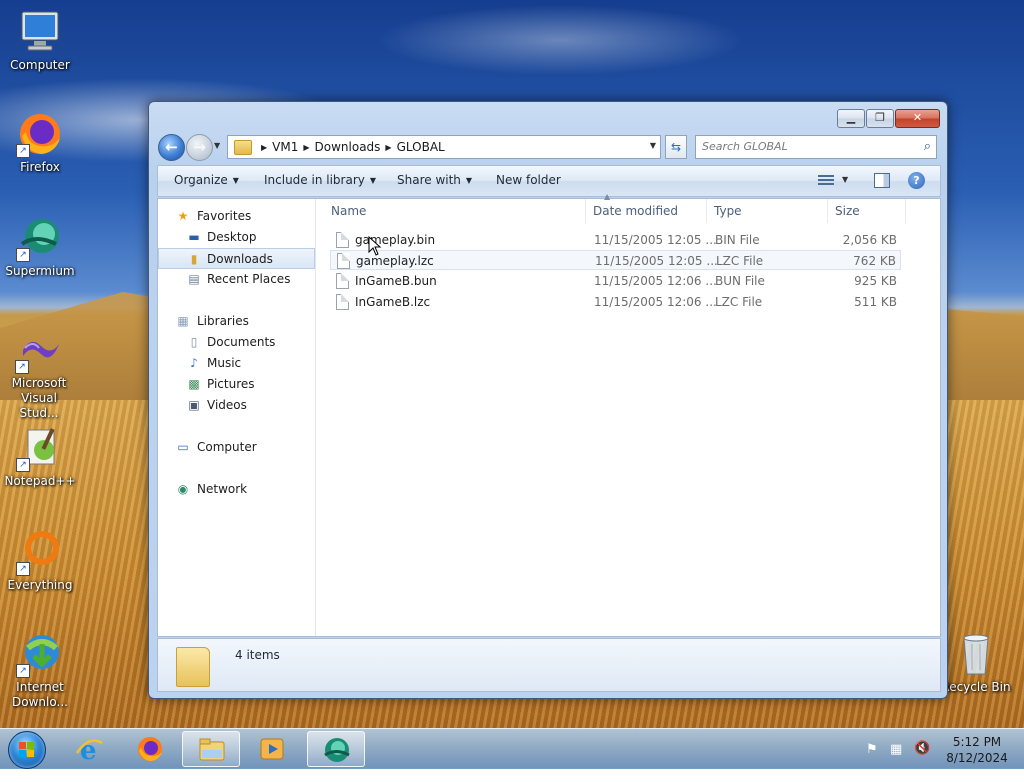 This screenshot has height=782, width=1024. What do you see at coordinates (217, 145) in the screenshot?
I see `recent-pages-dropdown-icon: ▼` at bounding box center [217, 145].